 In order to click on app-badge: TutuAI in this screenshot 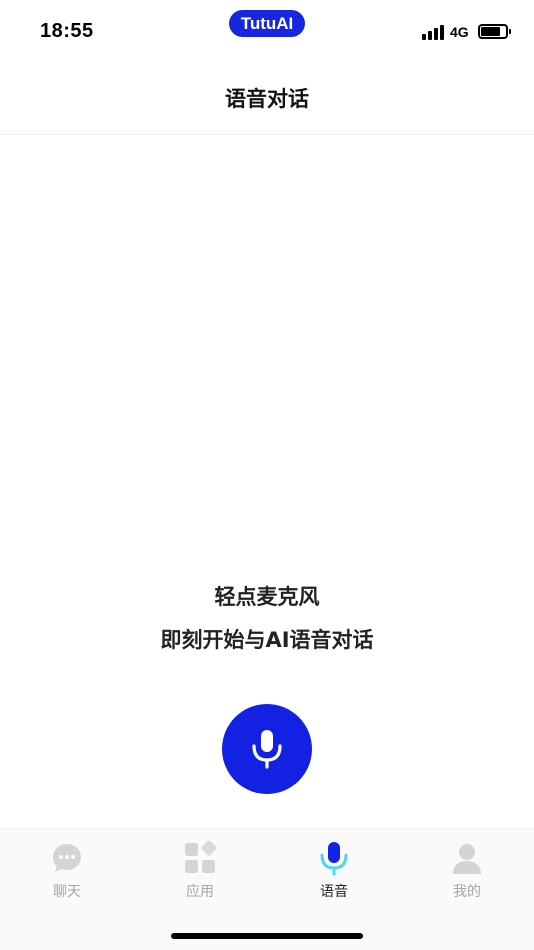, I will do `click(267, 23)`.